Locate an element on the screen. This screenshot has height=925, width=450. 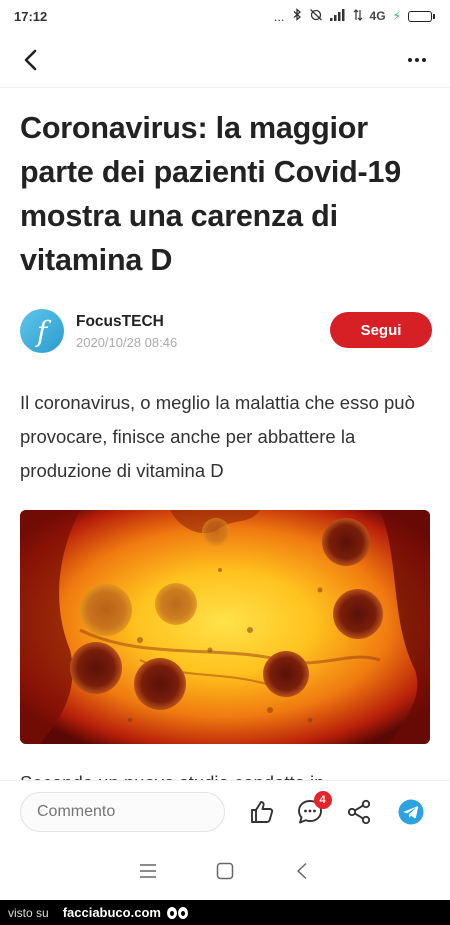
eyes-logo-icon is located at coordinates (177, 912).